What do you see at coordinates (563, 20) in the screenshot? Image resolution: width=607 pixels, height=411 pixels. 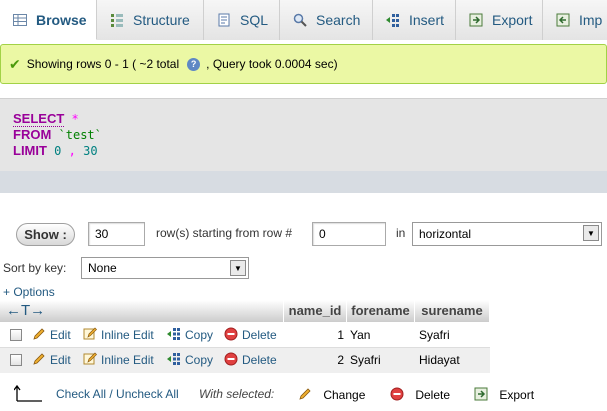 I see `import-icon` at bounding box center [563, 20].